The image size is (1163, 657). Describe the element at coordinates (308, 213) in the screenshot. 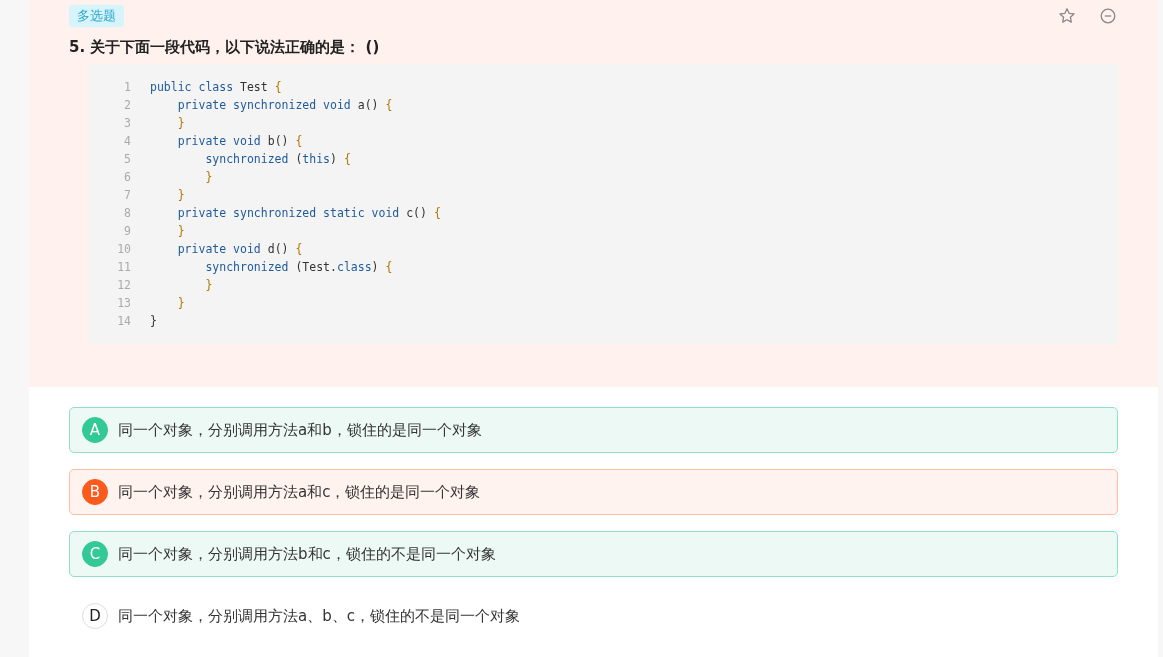

I see `code-line: private synchronized static void c() {` at that location.